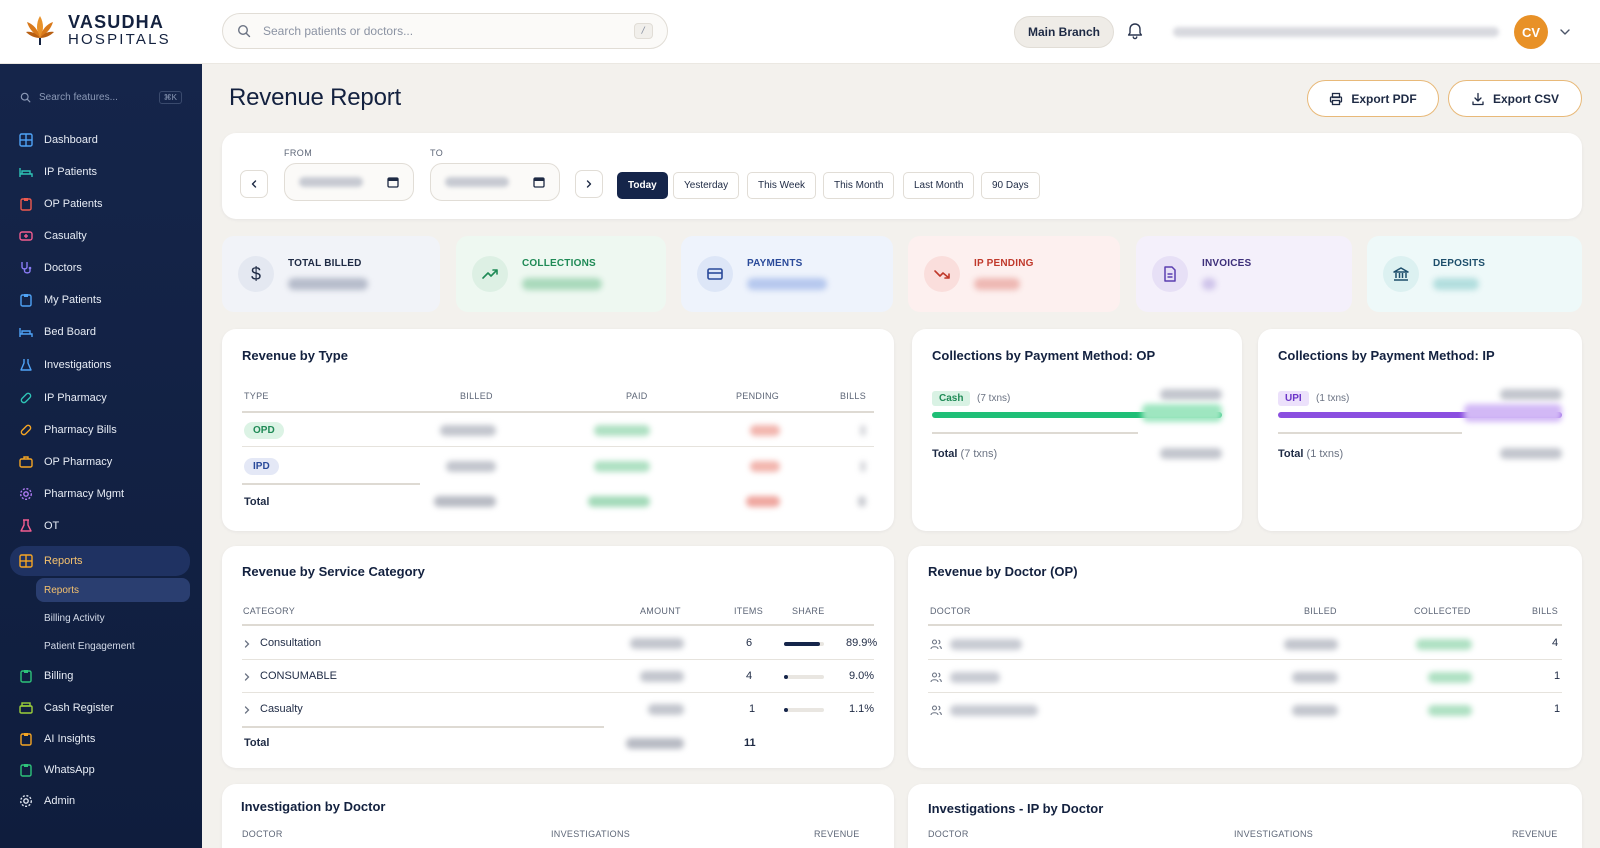  Describe the element at coordinates (100, 801) in the screenshot. I see `sidebar-item-admin: Admin` at that location.